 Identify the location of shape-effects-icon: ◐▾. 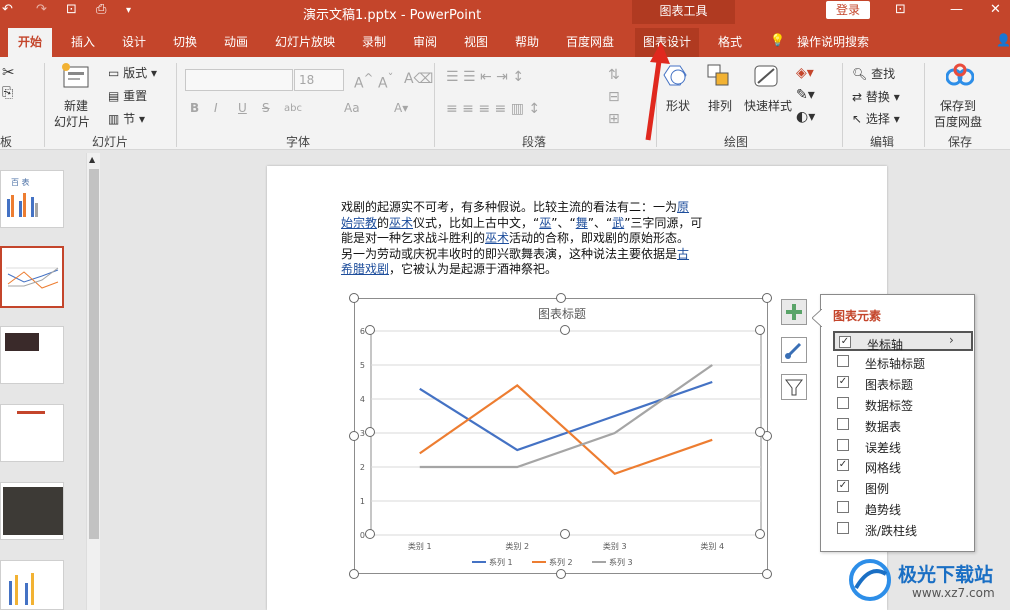
(805, 117).